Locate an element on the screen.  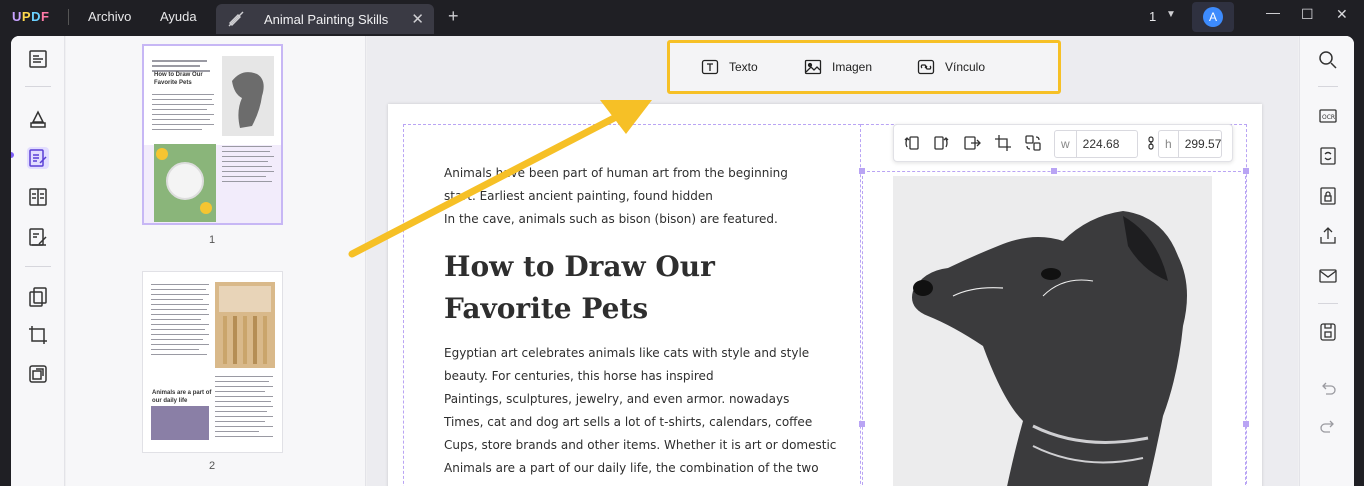
divider is located at coordinates (68, 17).